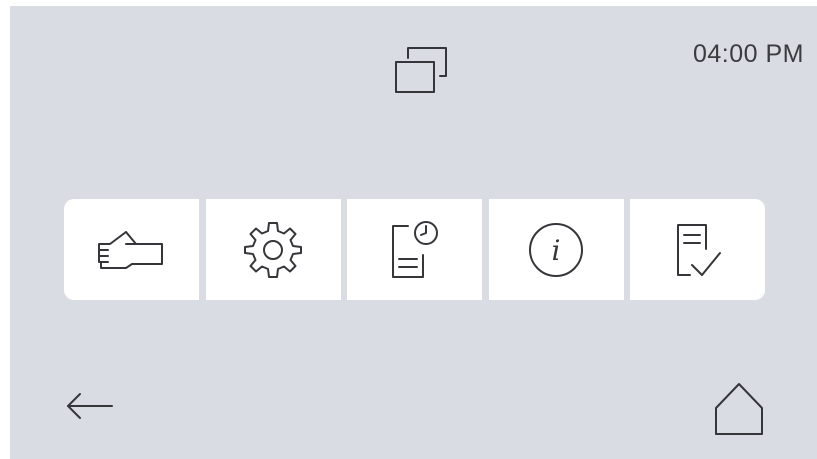 The image size is (817, 459). Describe the element at coordinates (748, 54) in the screenshot. I see `clock-time: 04:00 PM` at that location.